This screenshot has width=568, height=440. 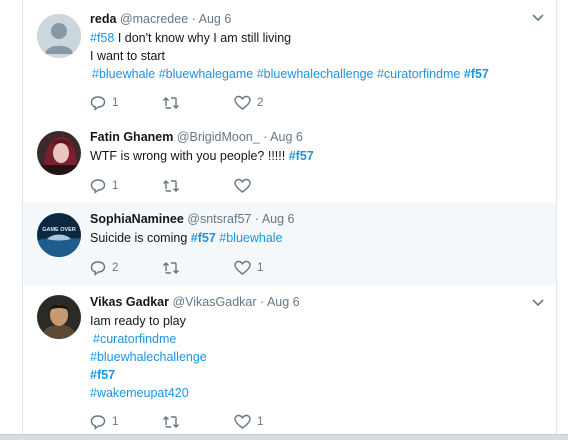 I want to click on tweet-actions: 1 2, so click(x=198, y=103).